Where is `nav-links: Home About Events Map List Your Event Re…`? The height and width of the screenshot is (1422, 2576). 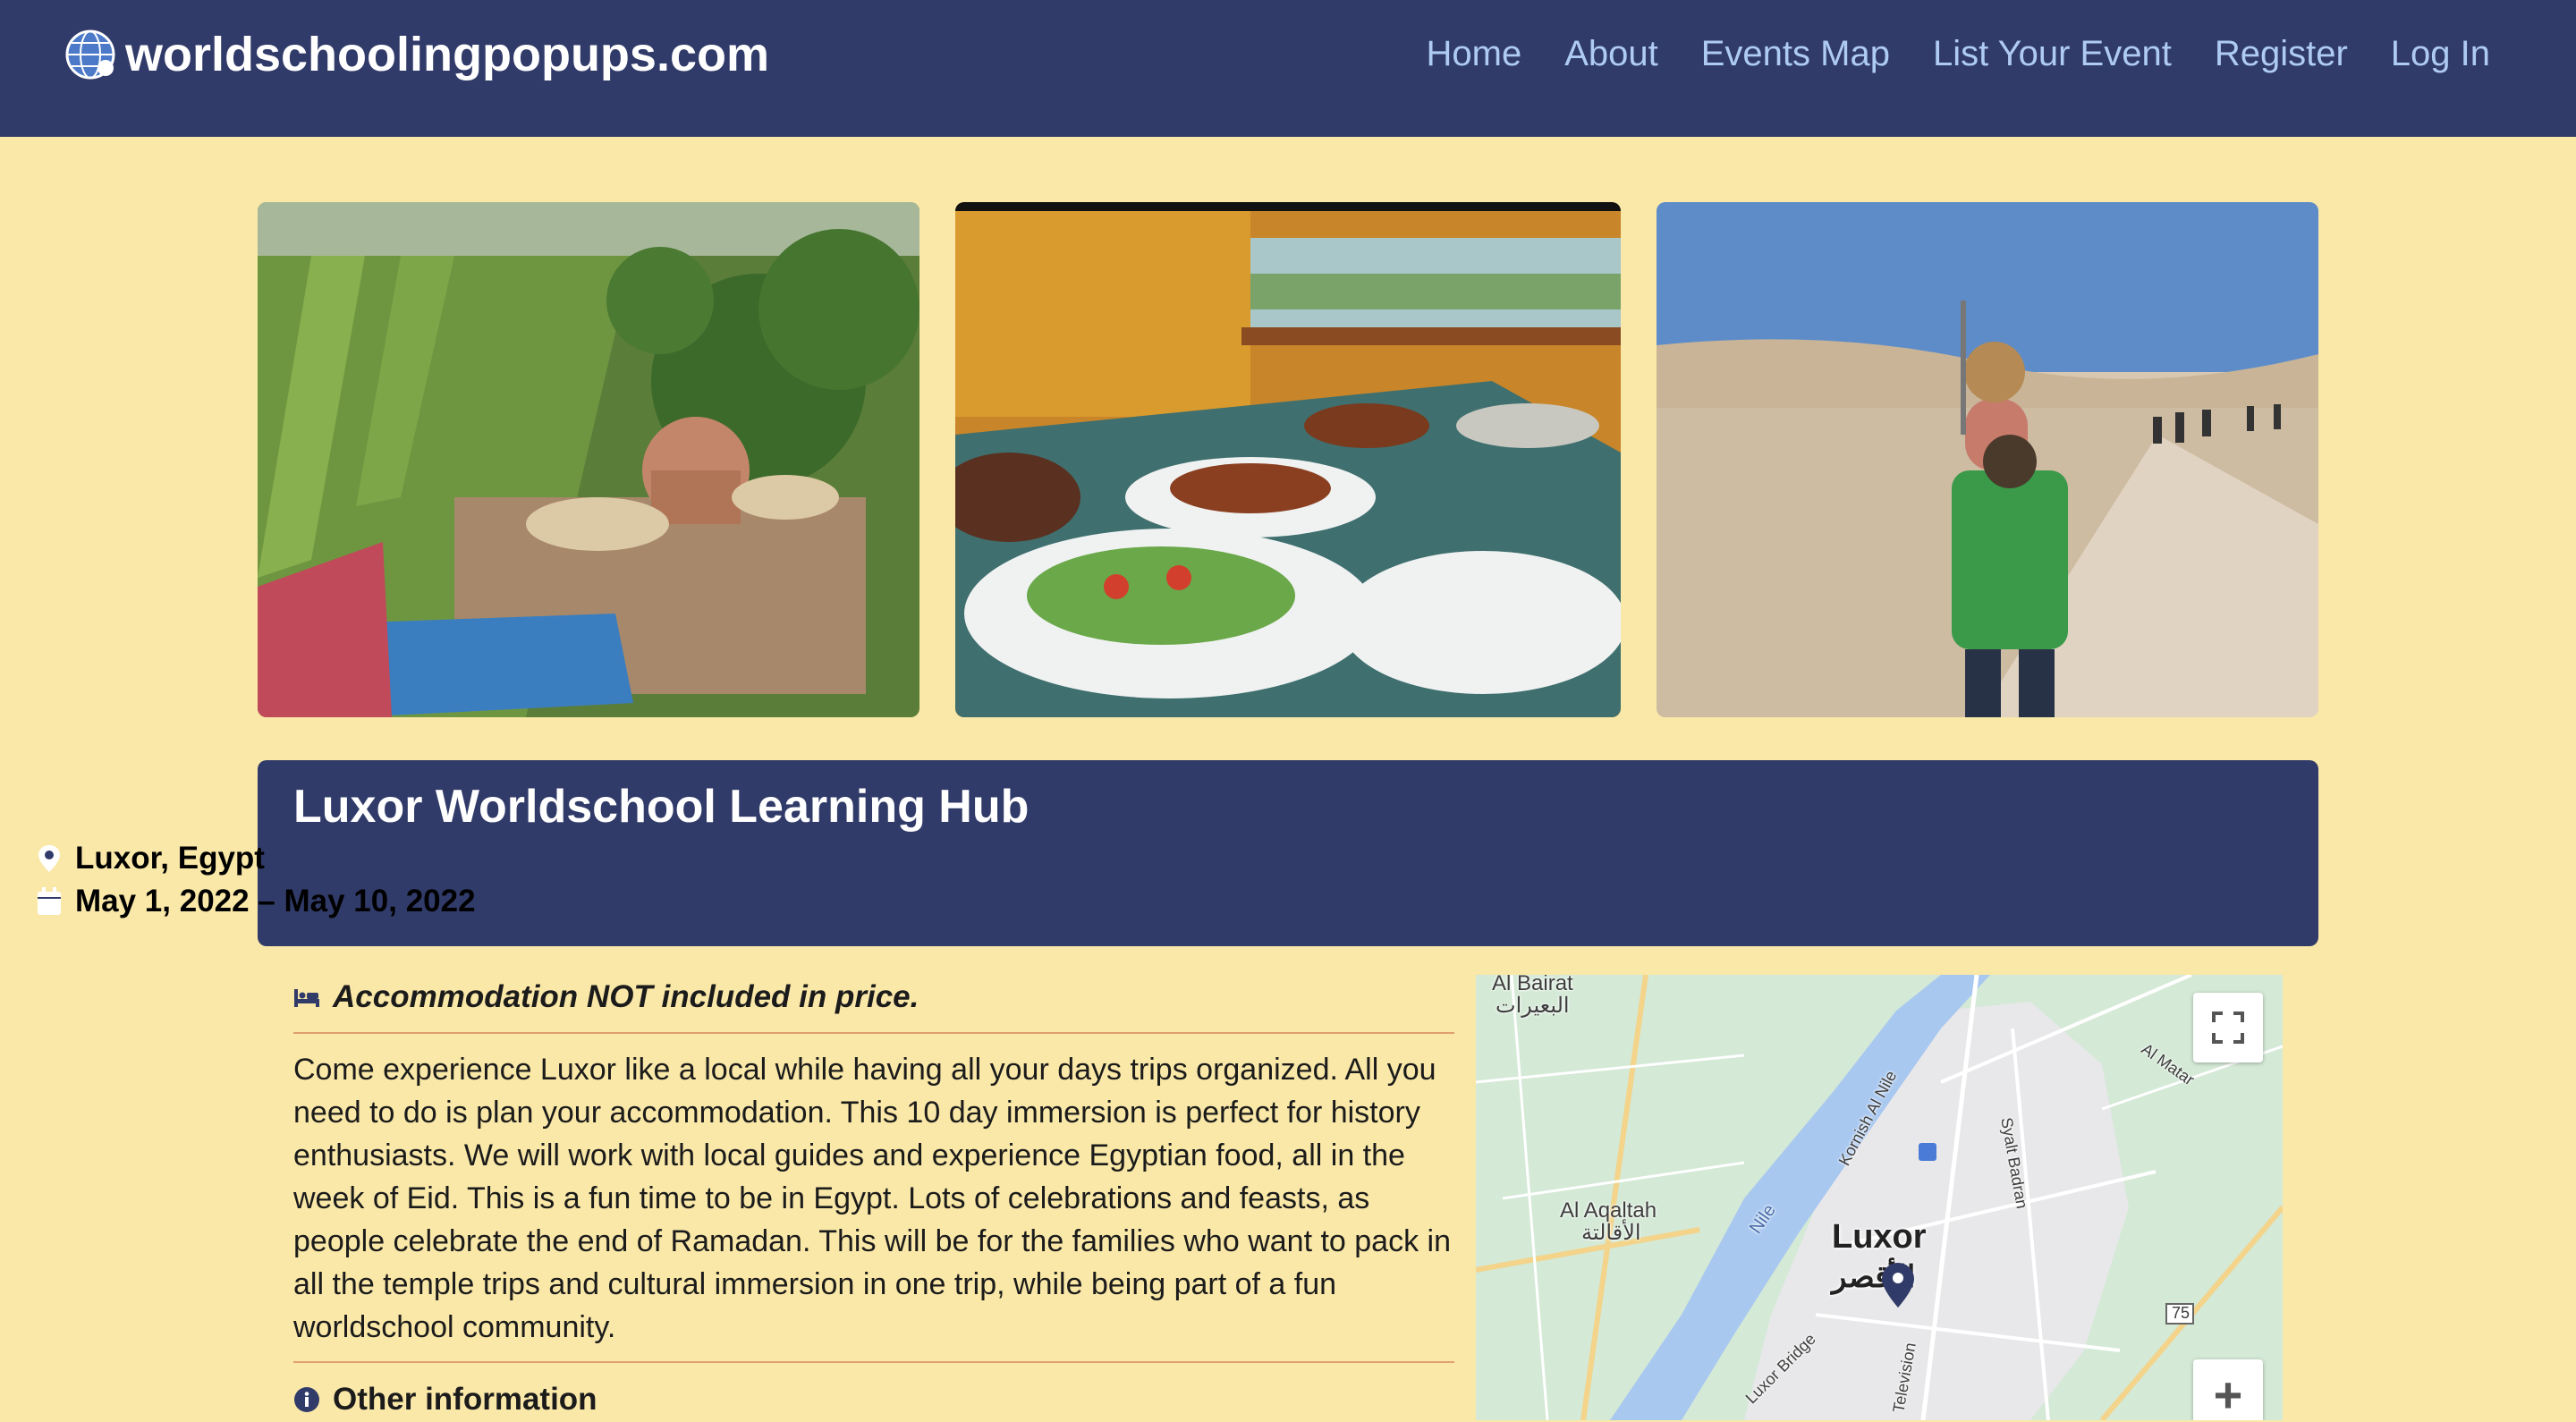
nav-links: Home About Events Map List Your Event Re… is located at coordinates (1937, 53).